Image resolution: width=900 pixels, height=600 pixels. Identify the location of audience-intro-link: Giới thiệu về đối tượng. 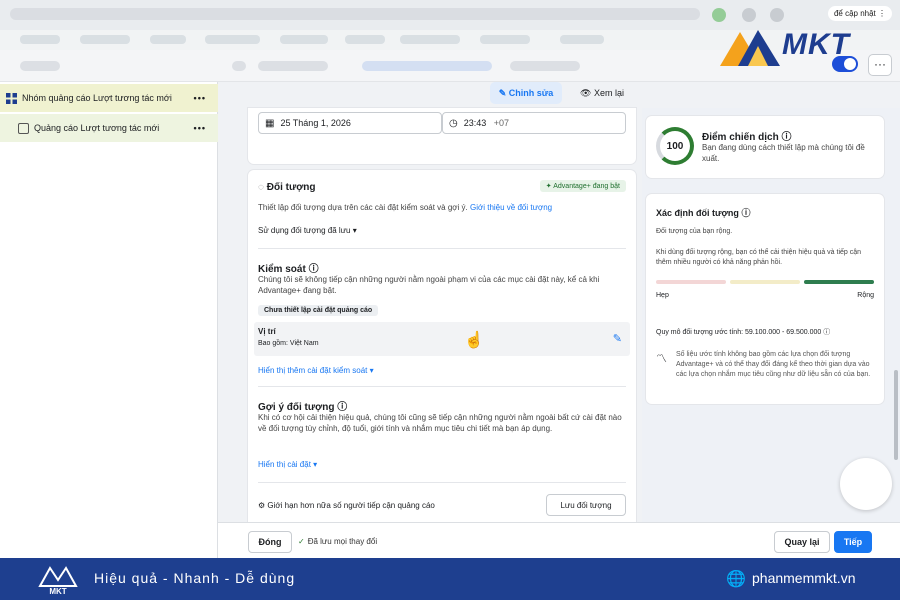
(511, 207).